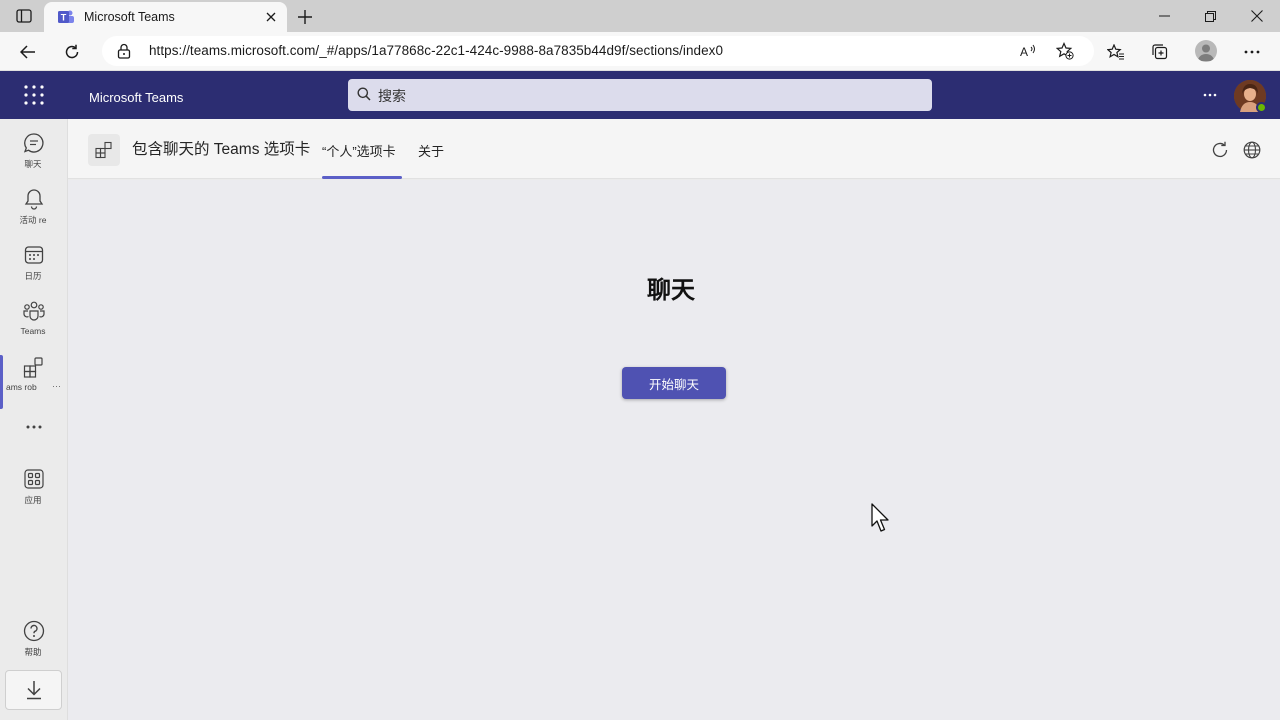 Image resolution: width=1280 pixels, height=720 pixels. Describe the element at coordinates (33, 500) in the screenshot. I see `rail-item-label: 应用` at that location.